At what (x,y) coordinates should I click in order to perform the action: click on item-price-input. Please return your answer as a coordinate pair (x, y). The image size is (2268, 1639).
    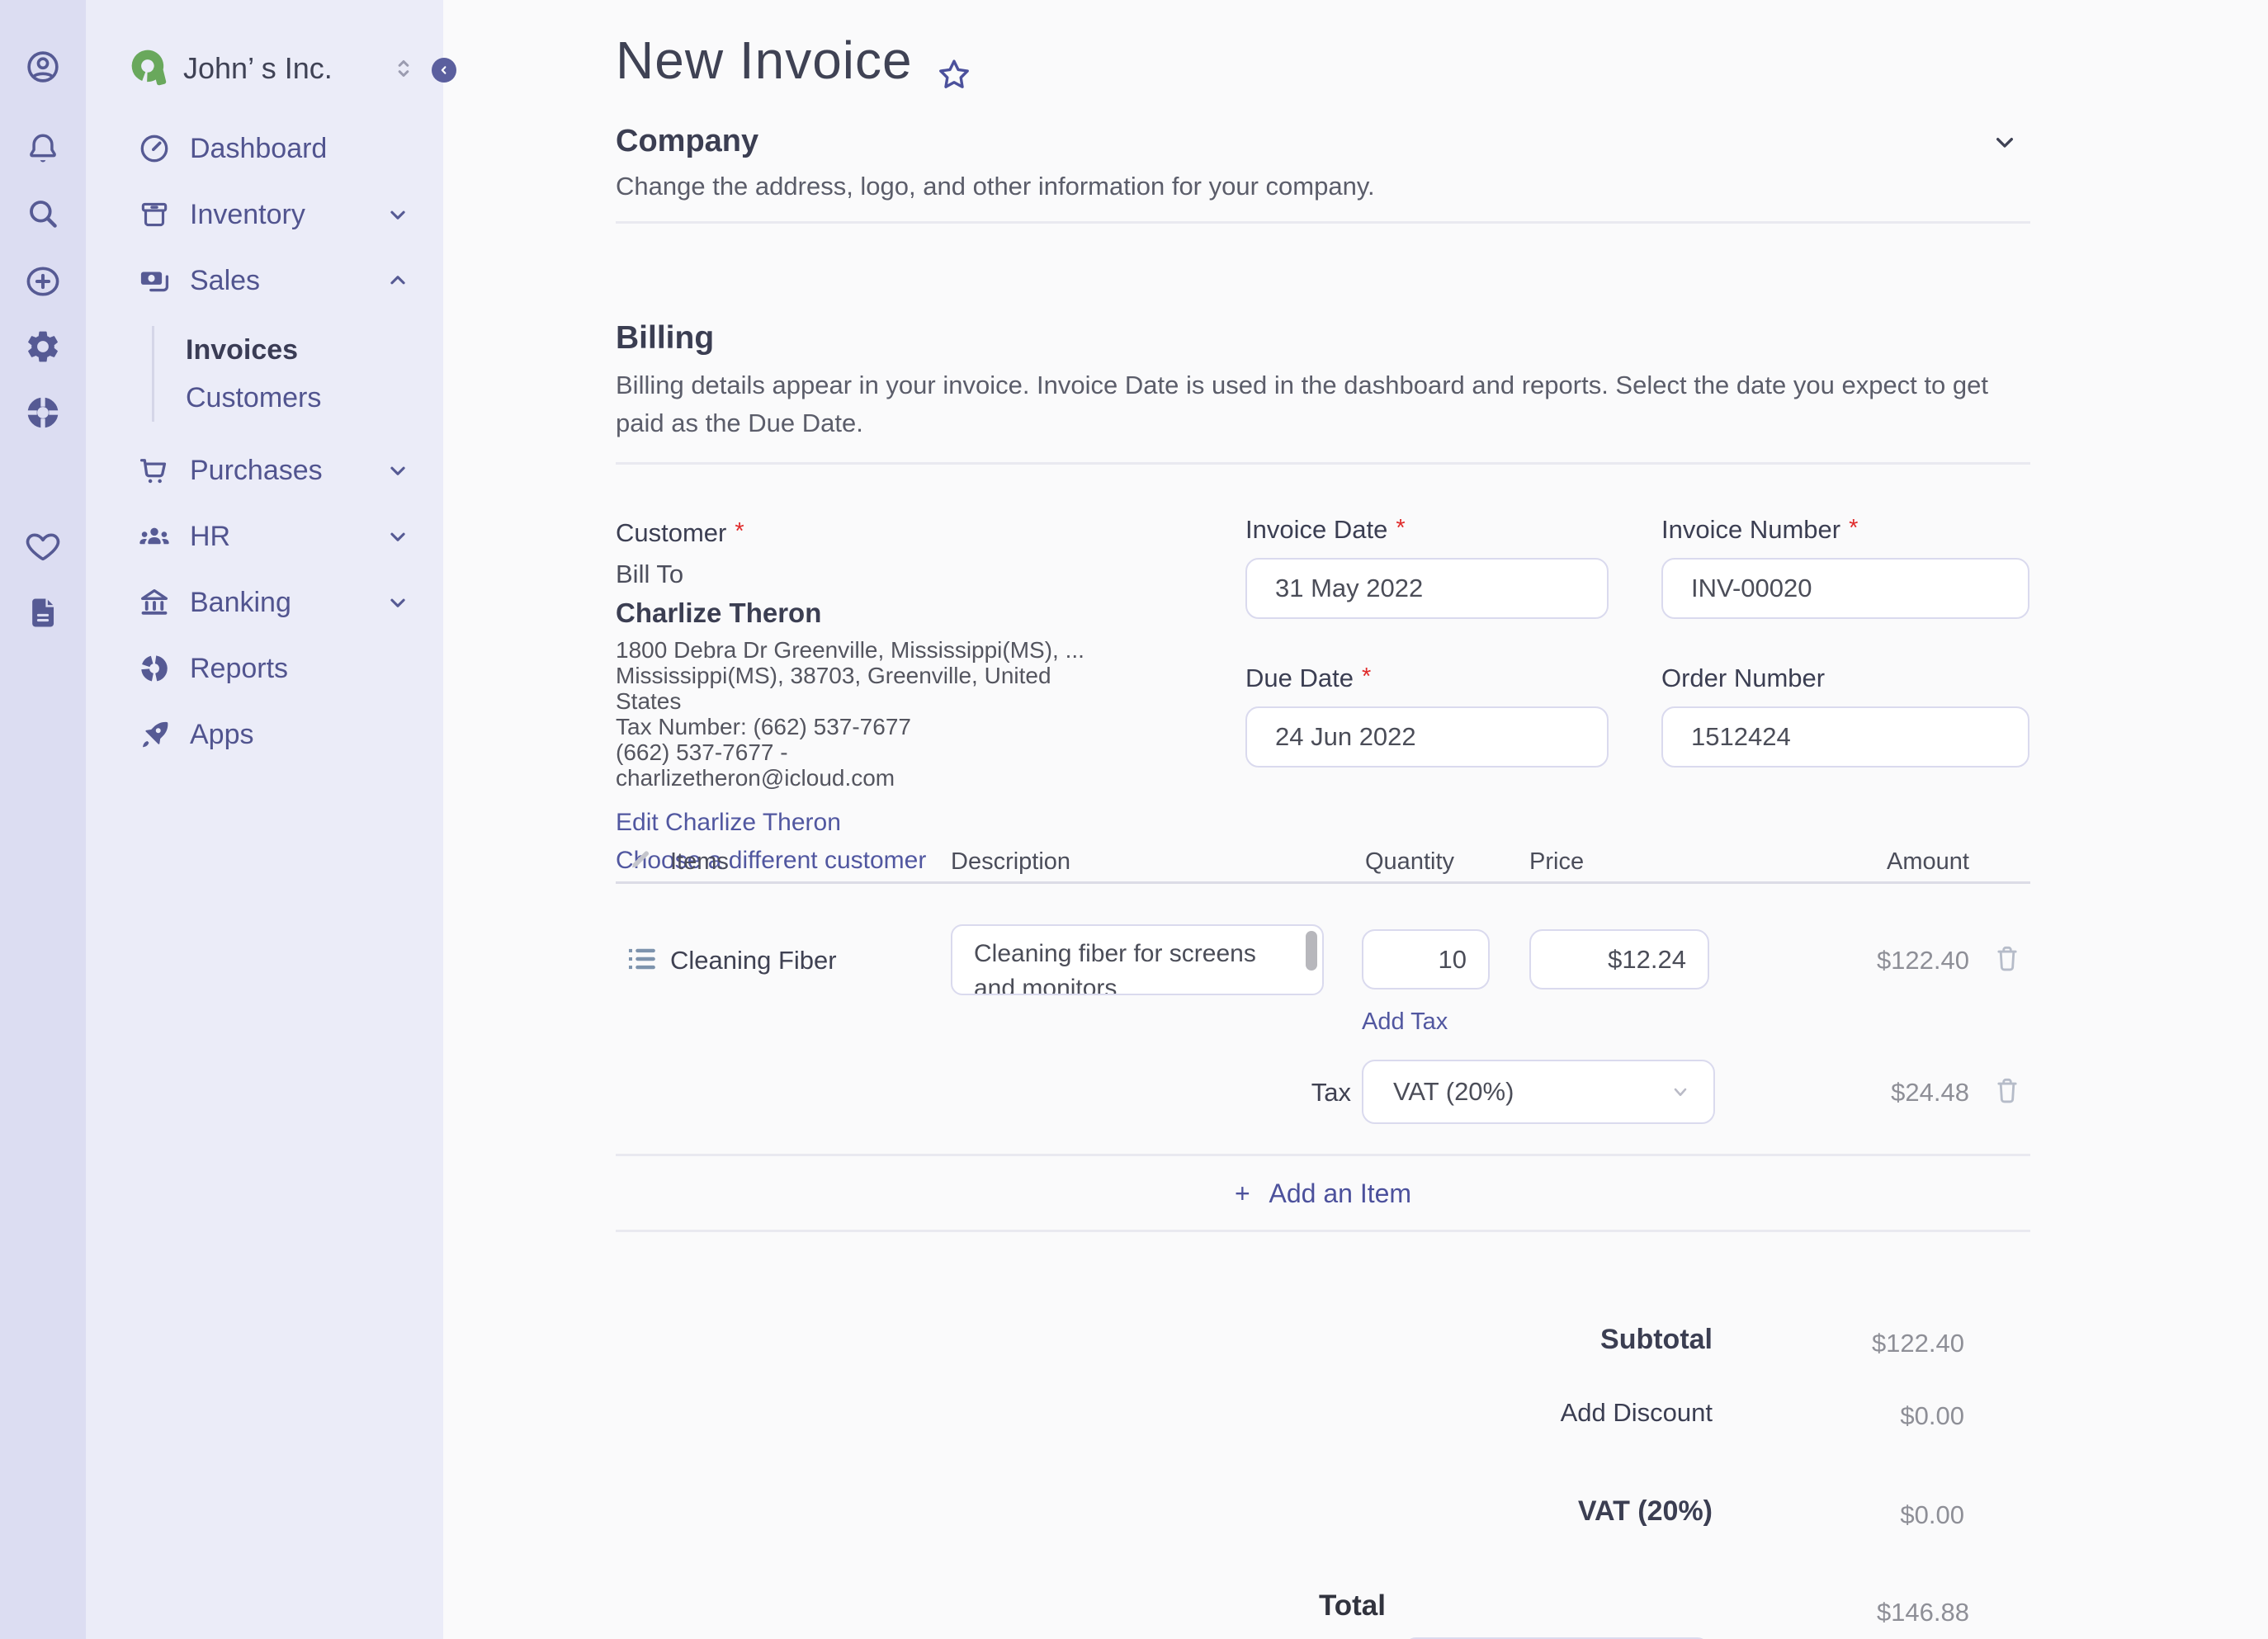
    Looking at the image, I should click on (1619, 960).